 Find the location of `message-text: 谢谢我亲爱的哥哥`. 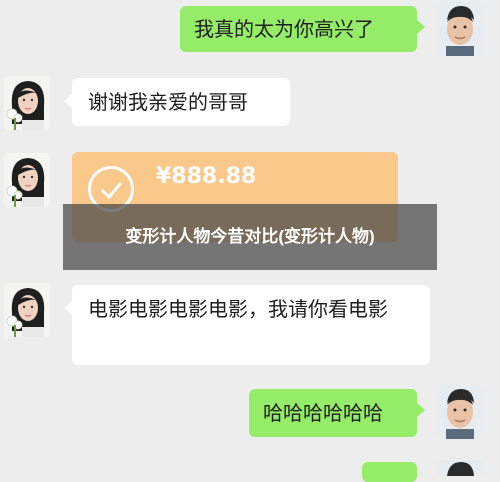

message-text: 谢谢我亲爱的哥哥 is located at coordinates (168, 102).